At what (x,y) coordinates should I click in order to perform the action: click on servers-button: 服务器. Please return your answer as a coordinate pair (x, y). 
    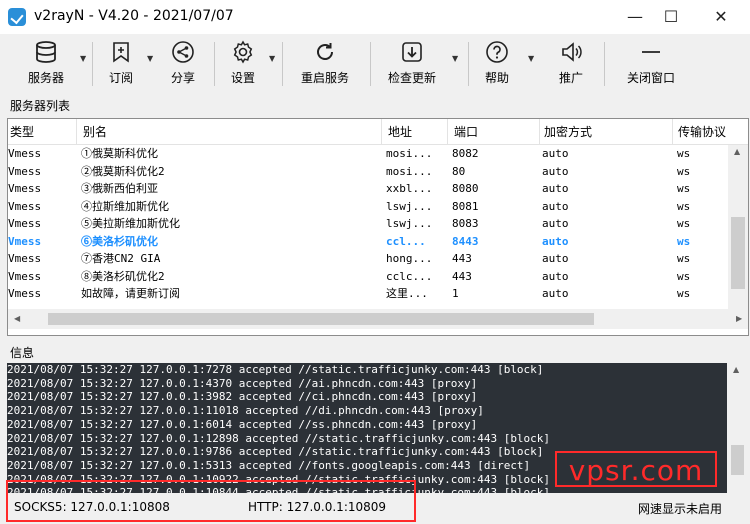
    Looking at the image, I should click on (46, 63).